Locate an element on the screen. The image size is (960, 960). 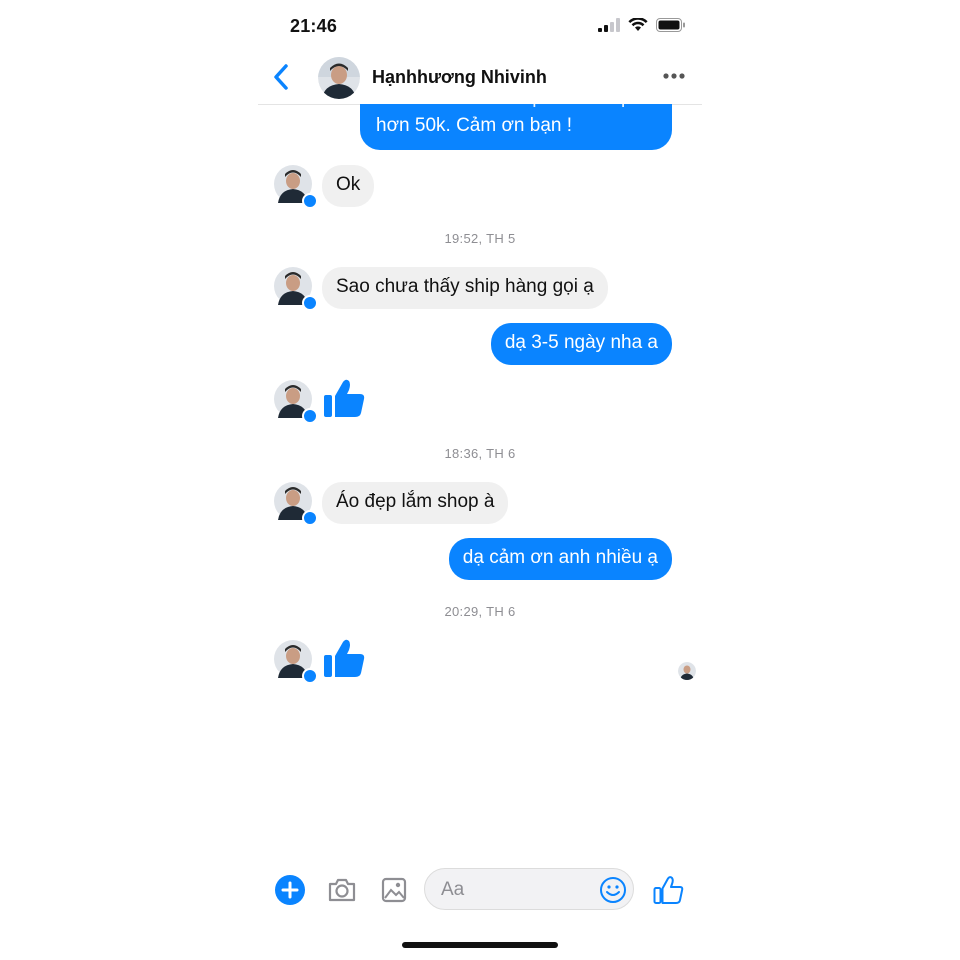
timestamp: 18:36, TH 6 is located at coordinates (480, 453).